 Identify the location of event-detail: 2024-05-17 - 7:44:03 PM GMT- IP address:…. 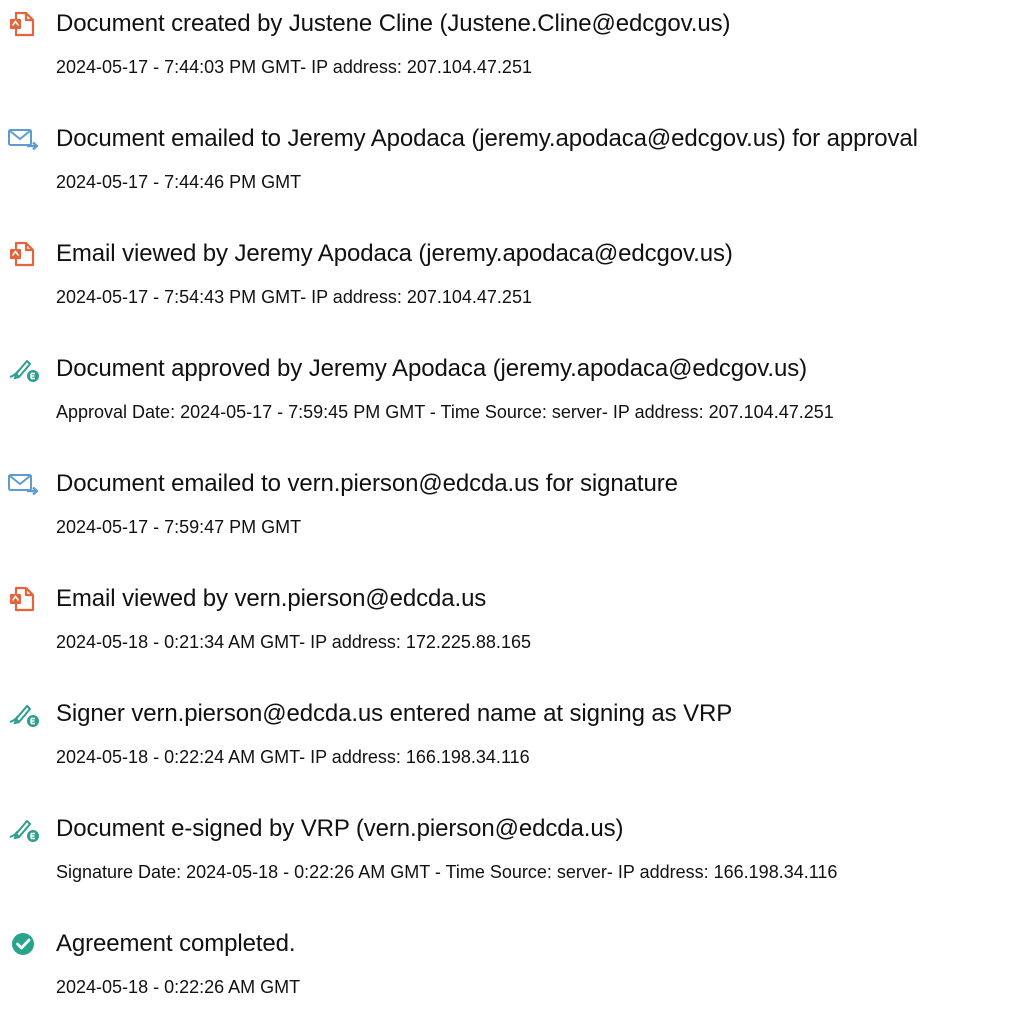
(294, 67).